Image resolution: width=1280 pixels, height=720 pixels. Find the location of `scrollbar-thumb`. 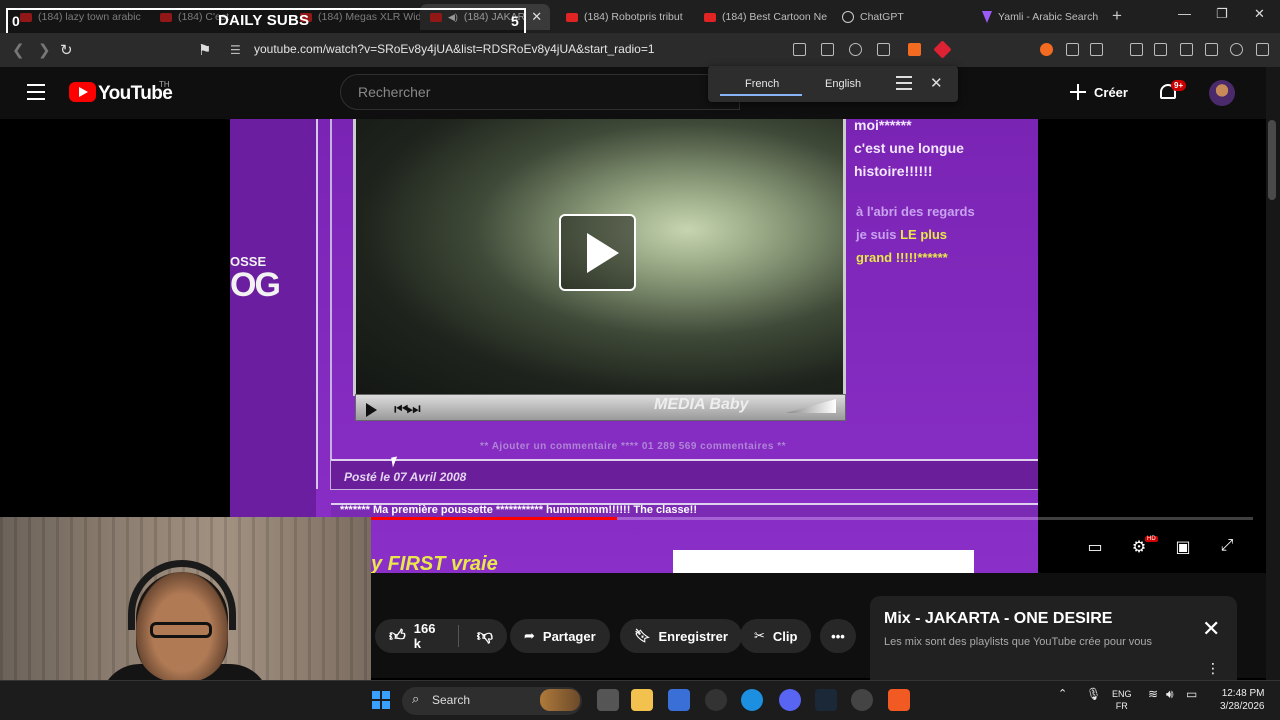

scrollbar-thumb is located at coordinates (1272, 160).